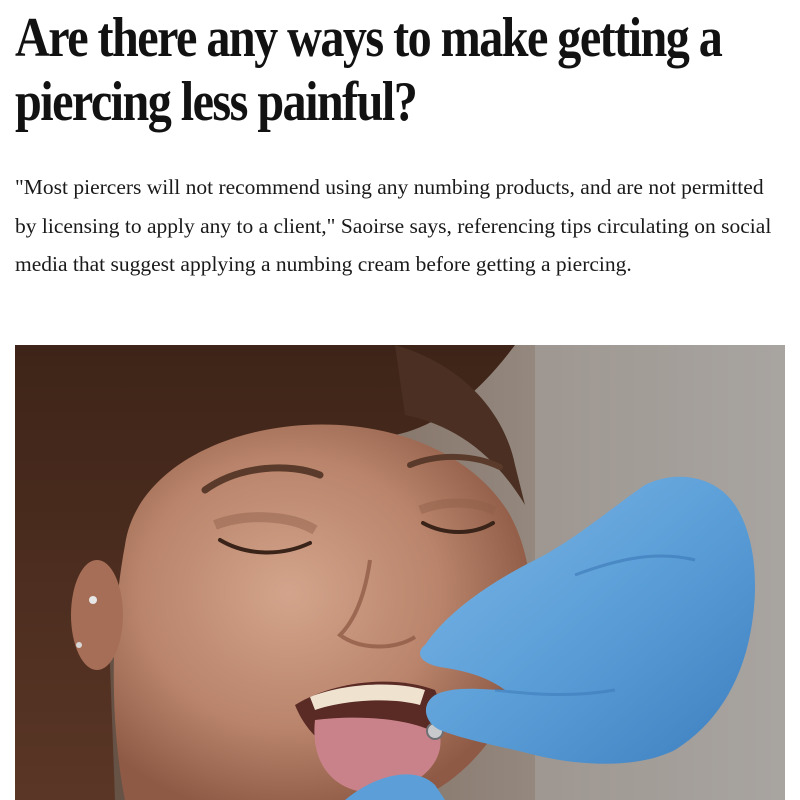 The image size is (800, 800). I want to click on earring-stud, so click(93, 600).